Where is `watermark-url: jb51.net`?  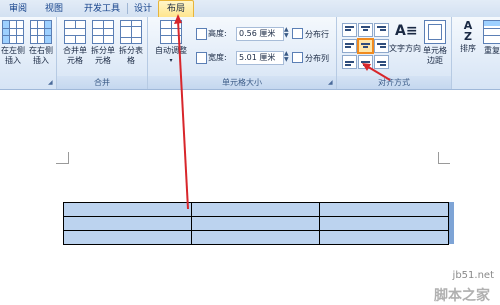
watermark-url: jb51.net is located at coordinates (473, 275).